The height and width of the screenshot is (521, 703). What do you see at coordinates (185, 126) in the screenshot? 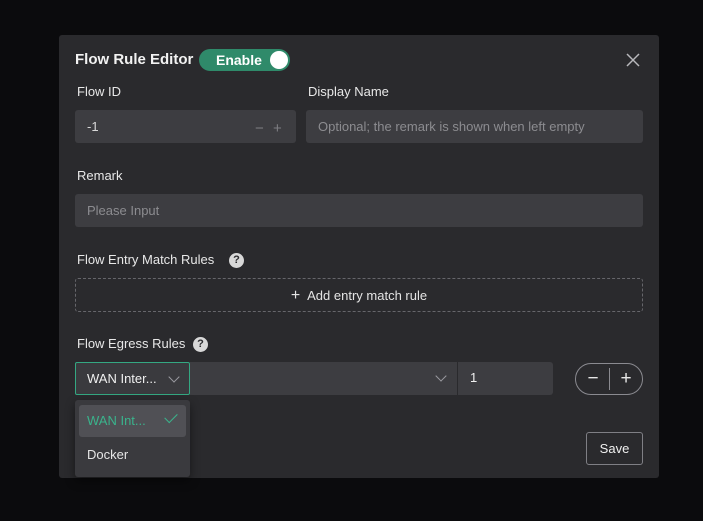
I see `flow-id-field: -1 − +` at bounding box center [185, 126].